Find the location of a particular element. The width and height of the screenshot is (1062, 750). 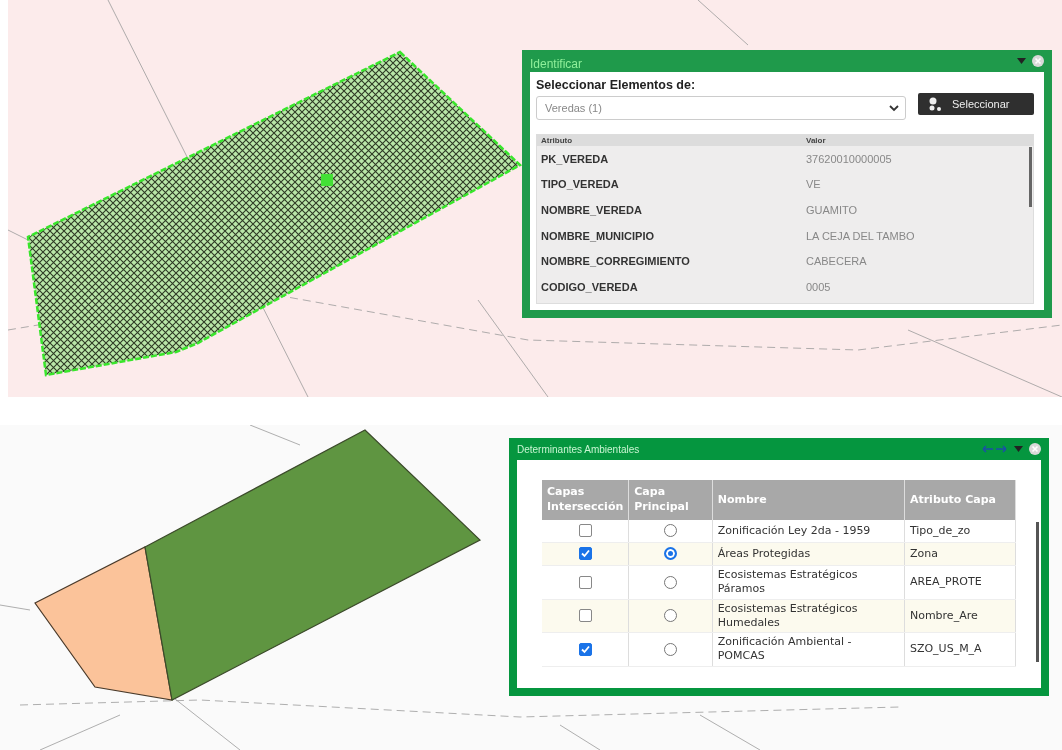

table-cell: Nombre_Are is located at coordinates (960, 616).